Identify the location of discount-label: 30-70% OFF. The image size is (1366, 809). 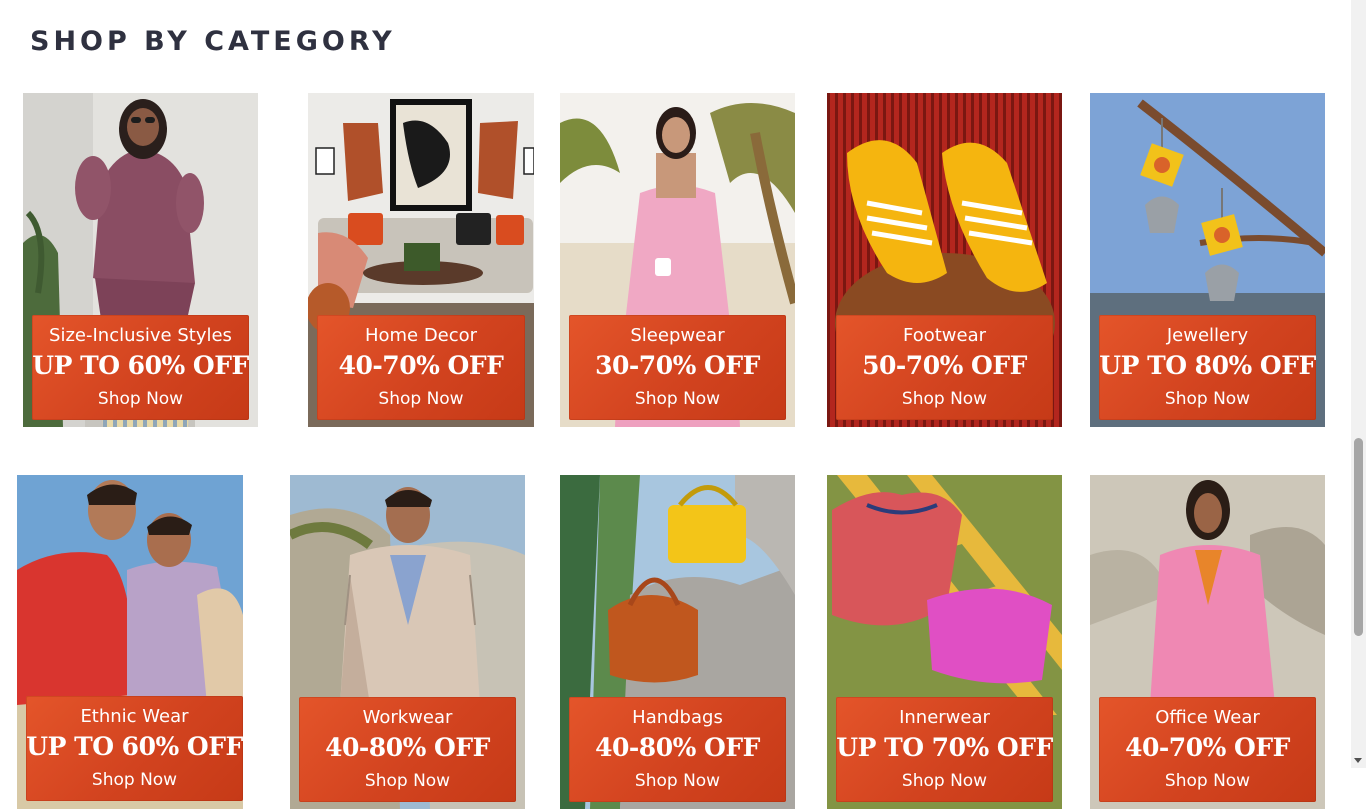
(677, 365).